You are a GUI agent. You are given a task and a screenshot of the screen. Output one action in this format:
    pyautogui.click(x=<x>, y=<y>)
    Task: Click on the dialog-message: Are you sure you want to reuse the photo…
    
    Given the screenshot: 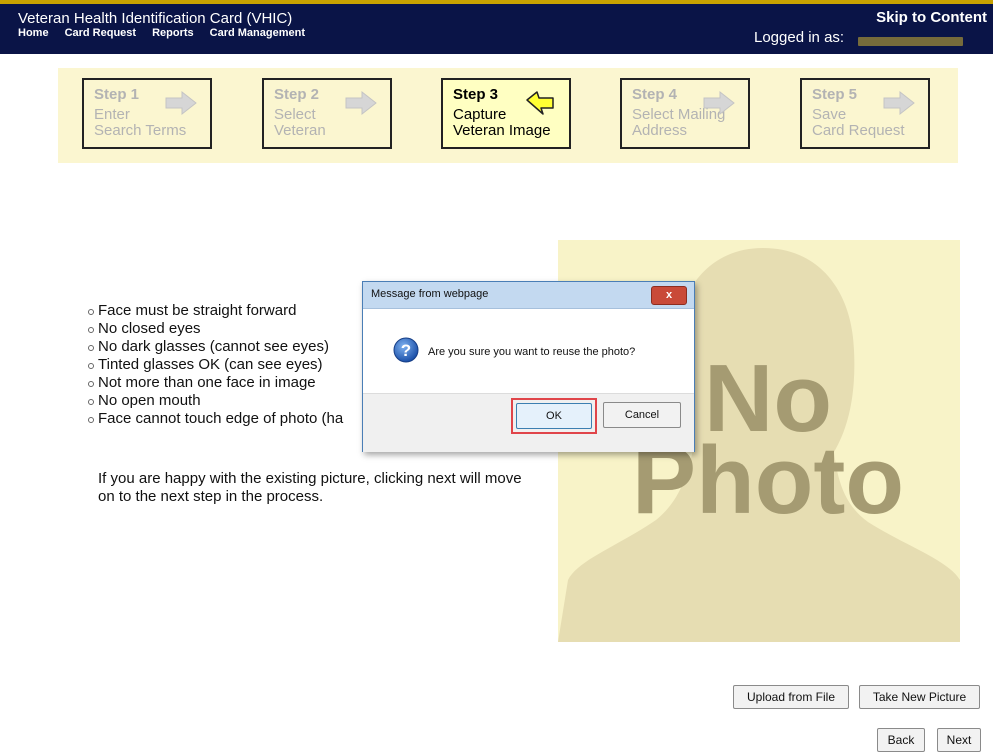 What is the action you would take?
    pyautogui.click(x=532, y=352)
    